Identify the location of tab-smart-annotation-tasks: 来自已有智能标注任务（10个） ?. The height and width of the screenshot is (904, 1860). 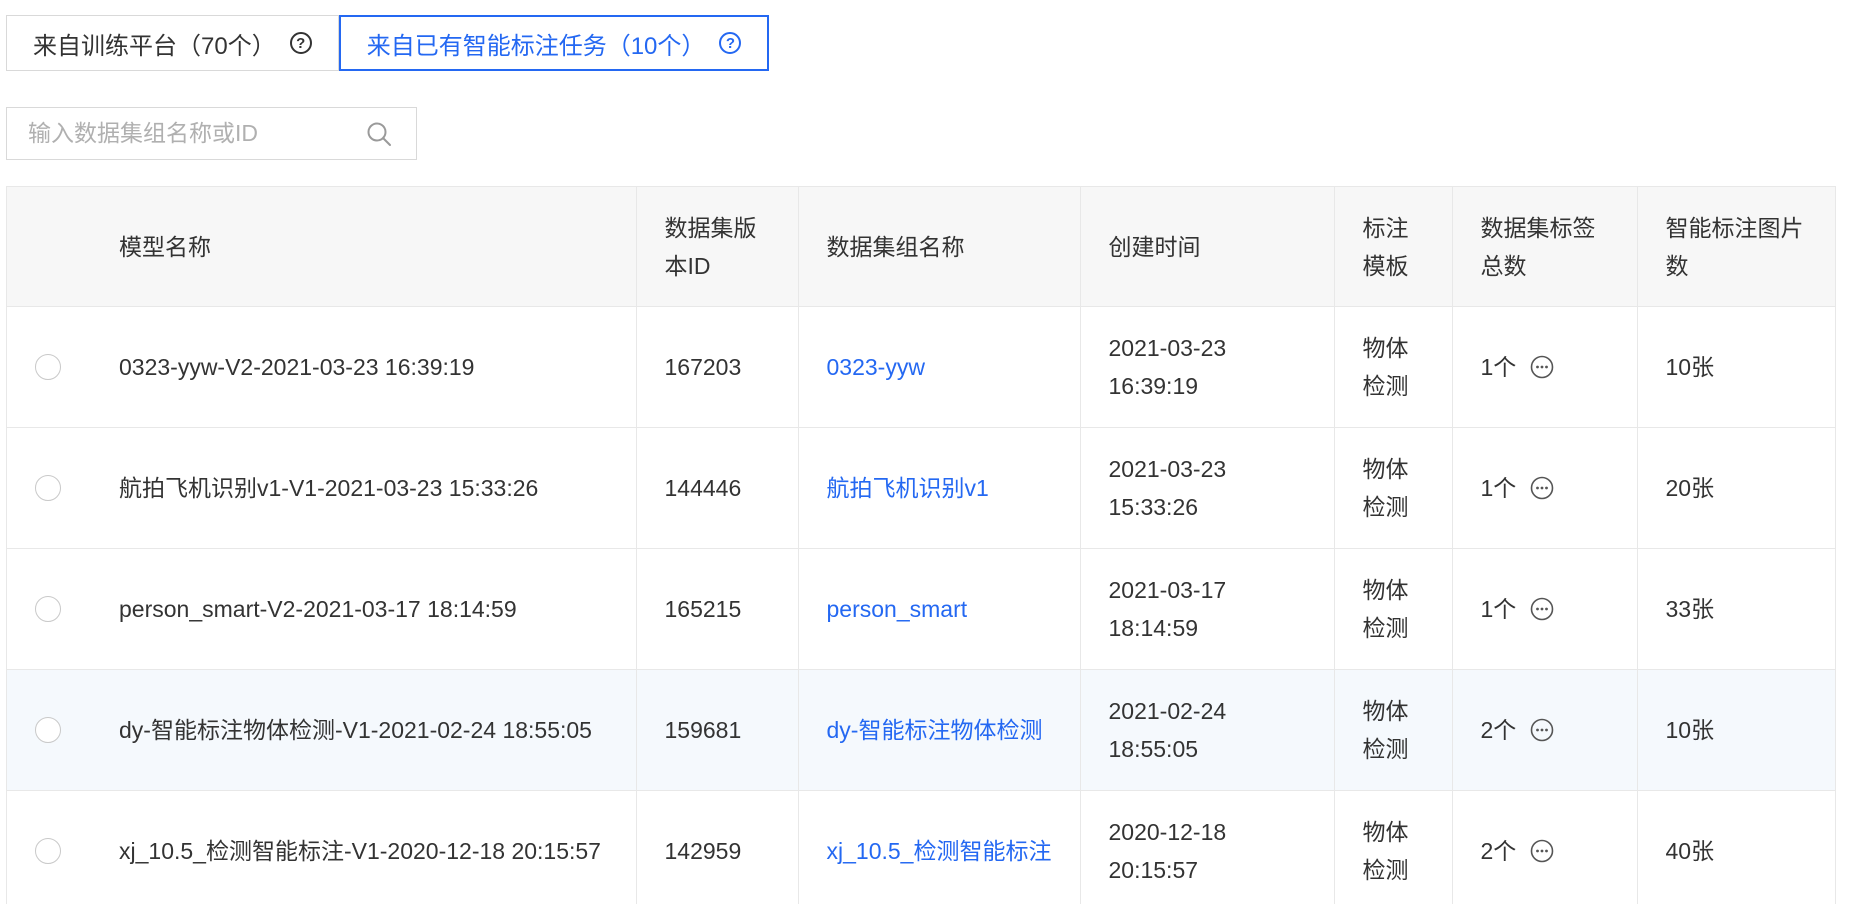
(554, 43).